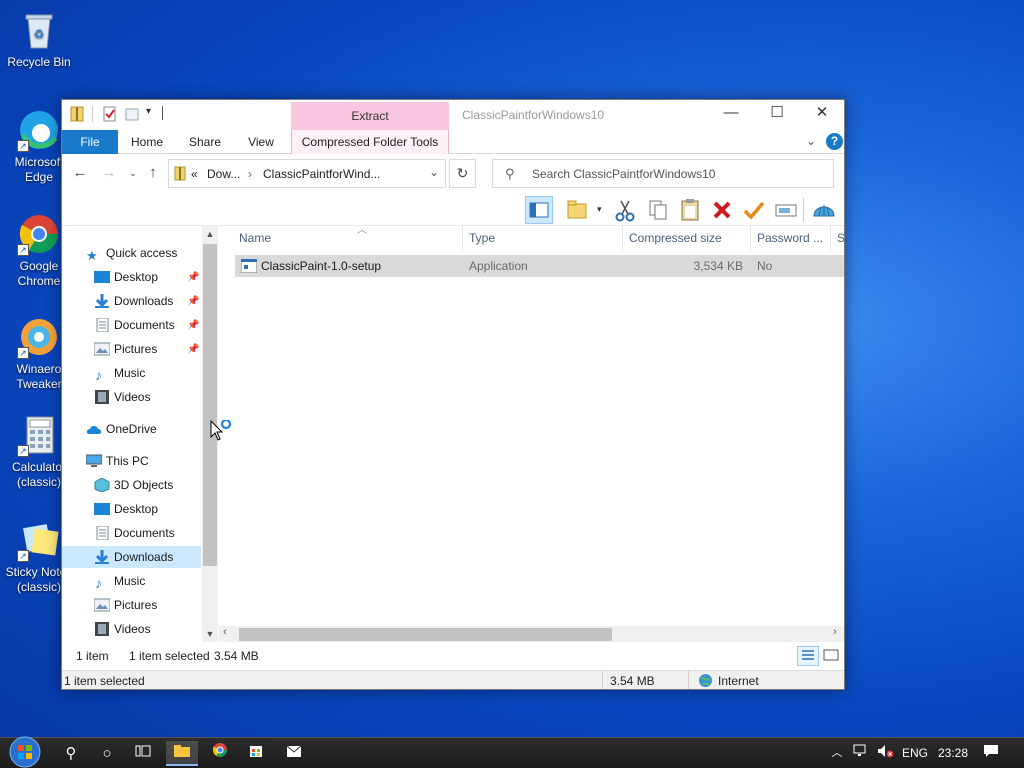  What do you see at coordinates (143, 753) in the screenshot?
I see `task-view-icon` at bounding box center [143, 753].